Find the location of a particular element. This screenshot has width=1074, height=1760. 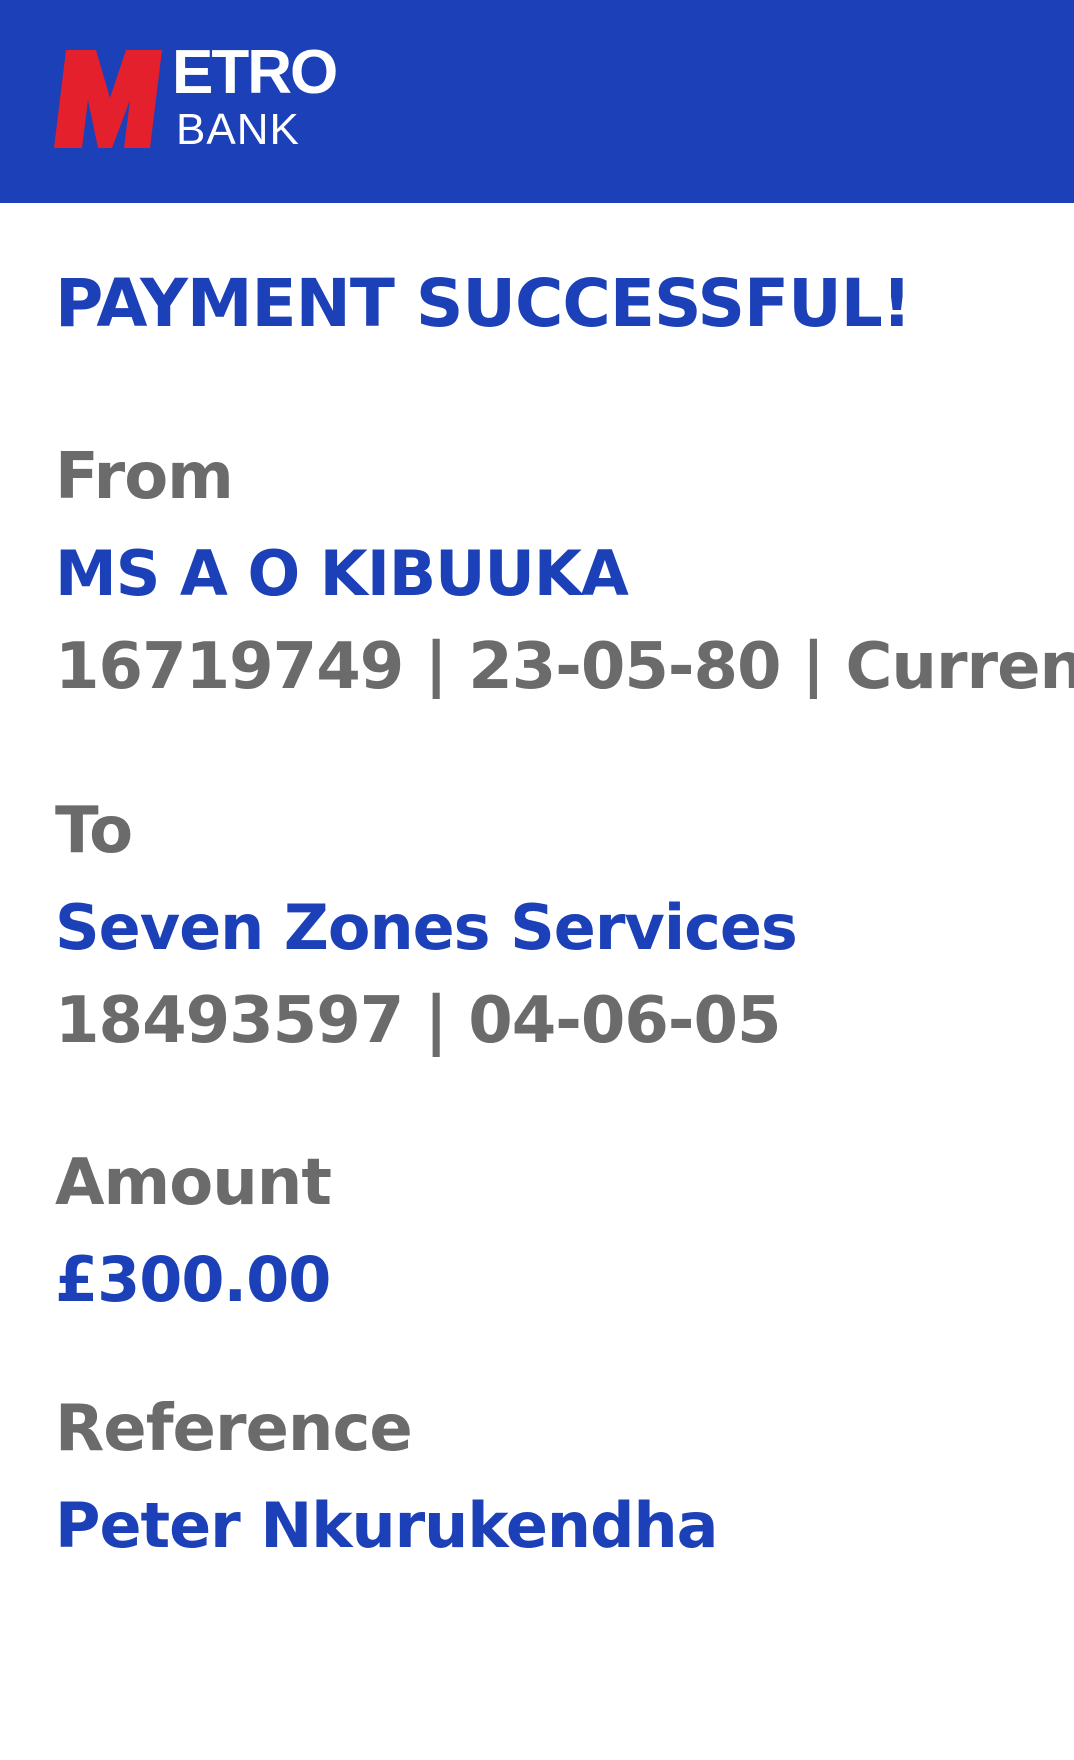

to-payee-name: Seven Zones Services is located at coordinates (426, 927).